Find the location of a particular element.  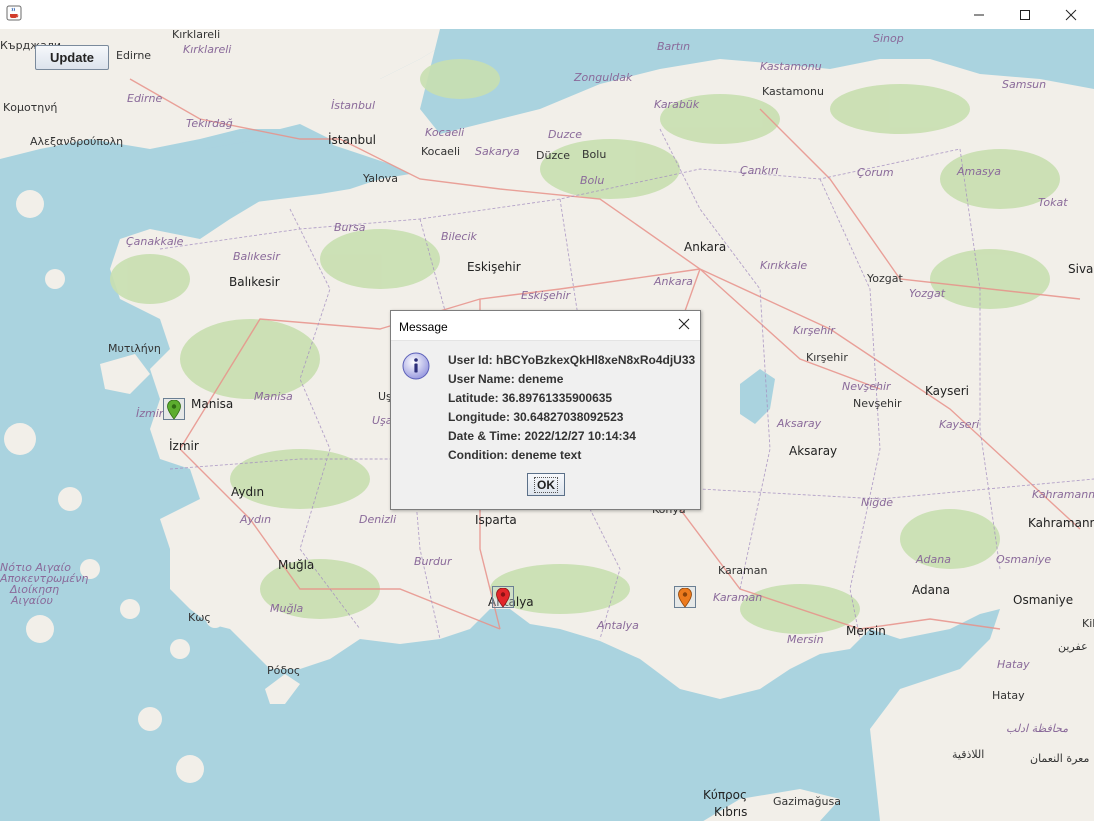

map-label: Isparta is located at coordinates (496, 520).